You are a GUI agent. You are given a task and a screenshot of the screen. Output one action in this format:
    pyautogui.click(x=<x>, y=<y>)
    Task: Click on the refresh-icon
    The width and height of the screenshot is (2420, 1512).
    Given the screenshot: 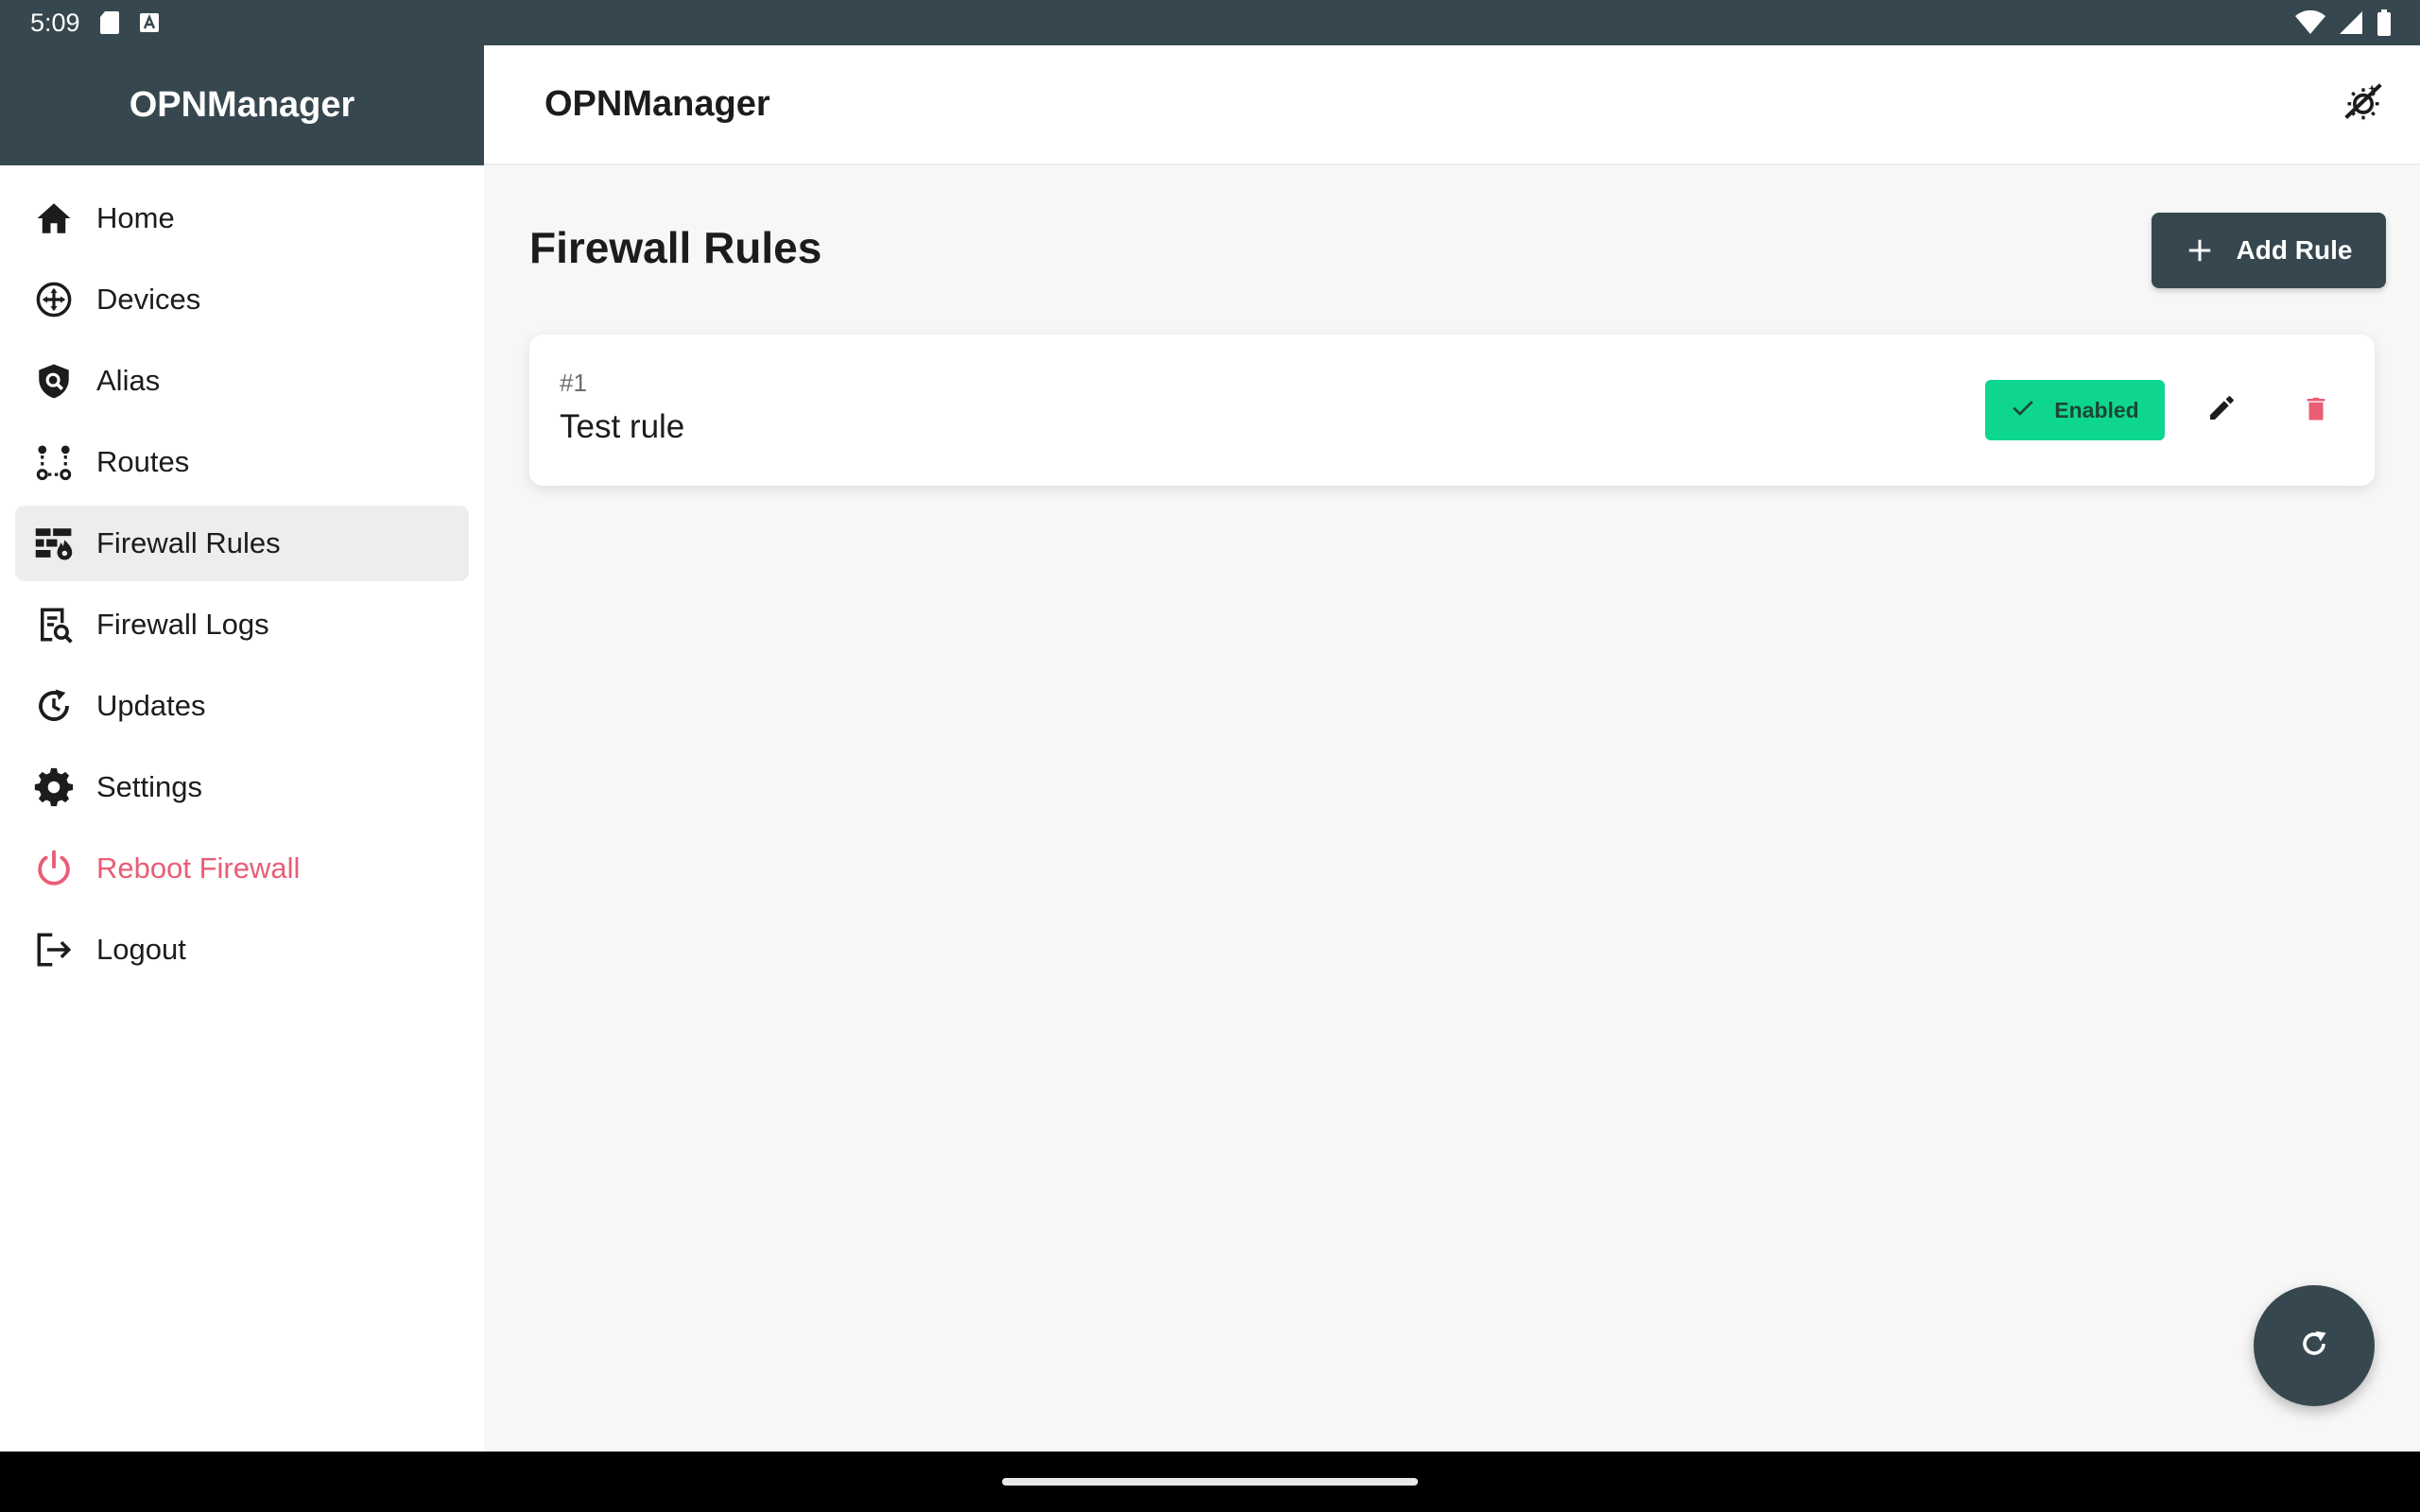 What is the action you would take?
    pyautogui.click(x=2314, y=1346)
    